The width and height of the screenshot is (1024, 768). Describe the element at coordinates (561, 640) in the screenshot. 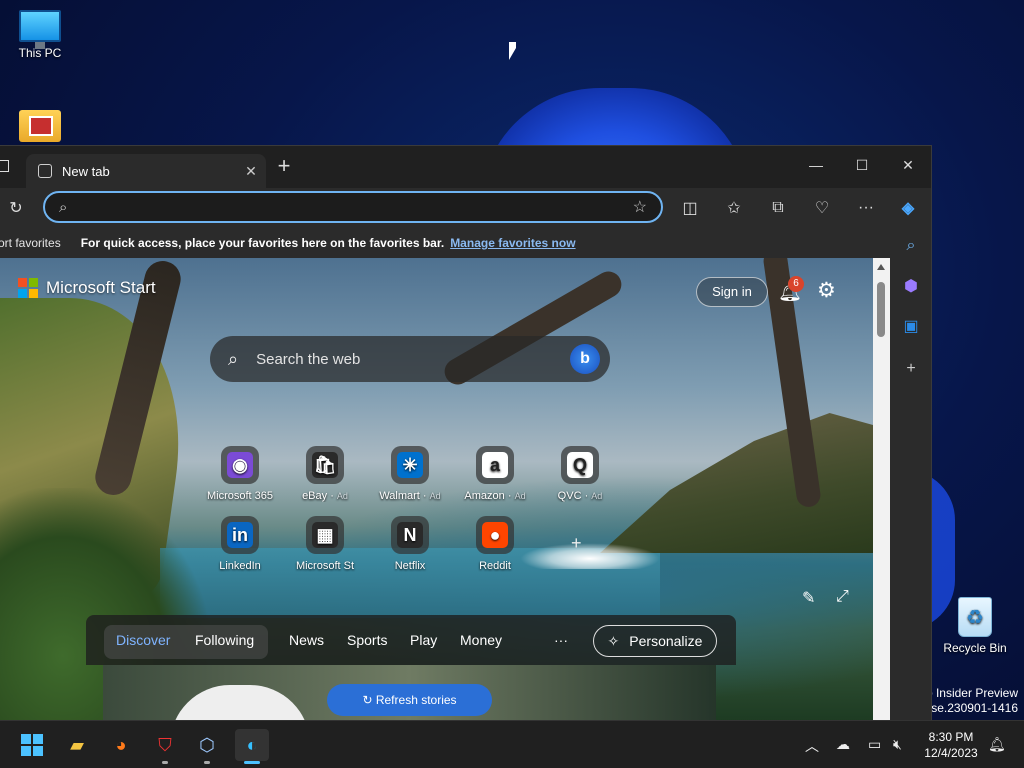

I see `more-categories-button: ···` at that location.